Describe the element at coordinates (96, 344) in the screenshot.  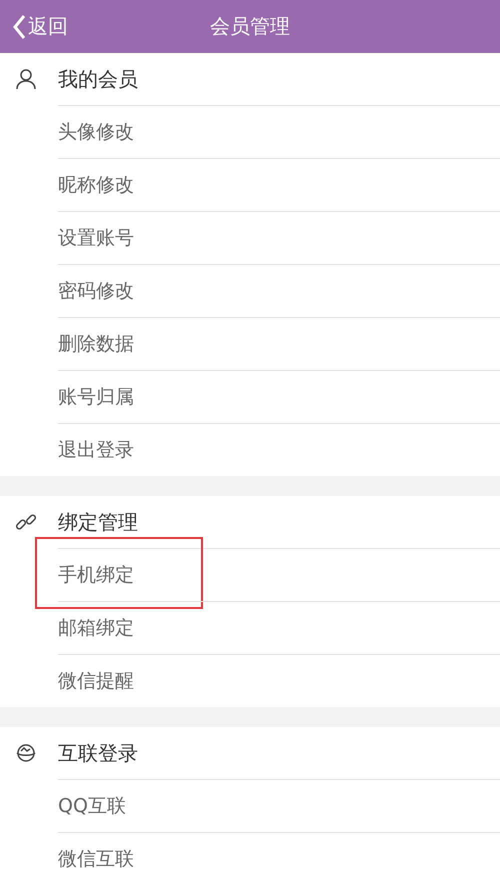
I see `menu-item: 删除数据` at that location.